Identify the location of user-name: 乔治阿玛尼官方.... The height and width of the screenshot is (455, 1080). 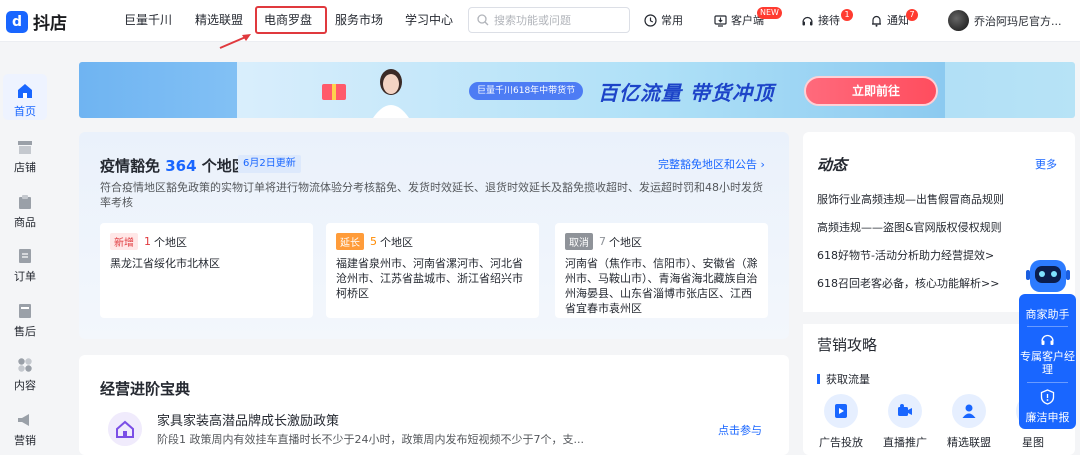
(1018, 21).